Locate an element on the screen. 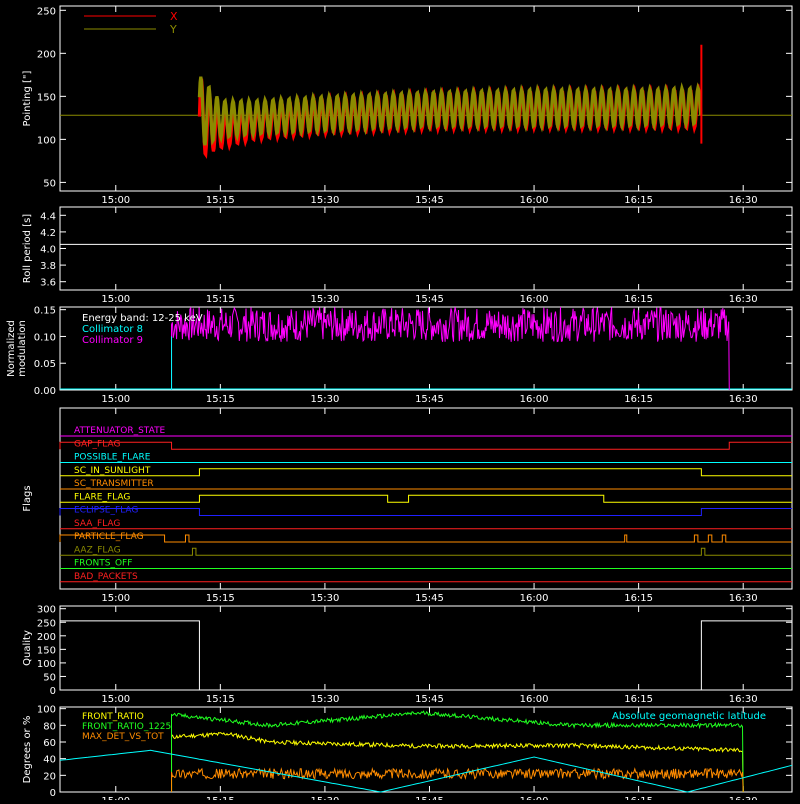 The height and width of the screenshot is (804, 800). y-tick-label: 0.10 is located at coordinates (45, 337).